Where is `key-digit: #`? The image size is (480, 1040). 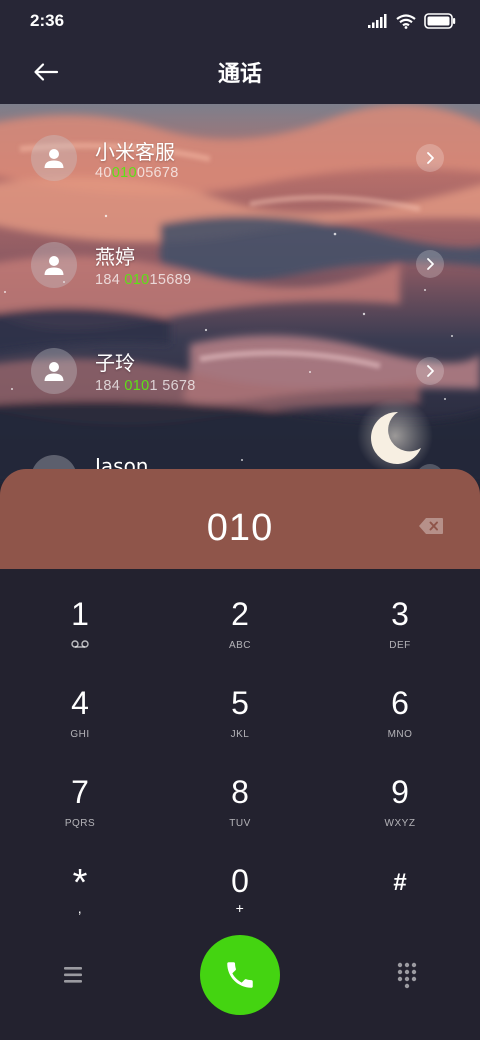 key-digit: # is located at coordinates (400, 882).